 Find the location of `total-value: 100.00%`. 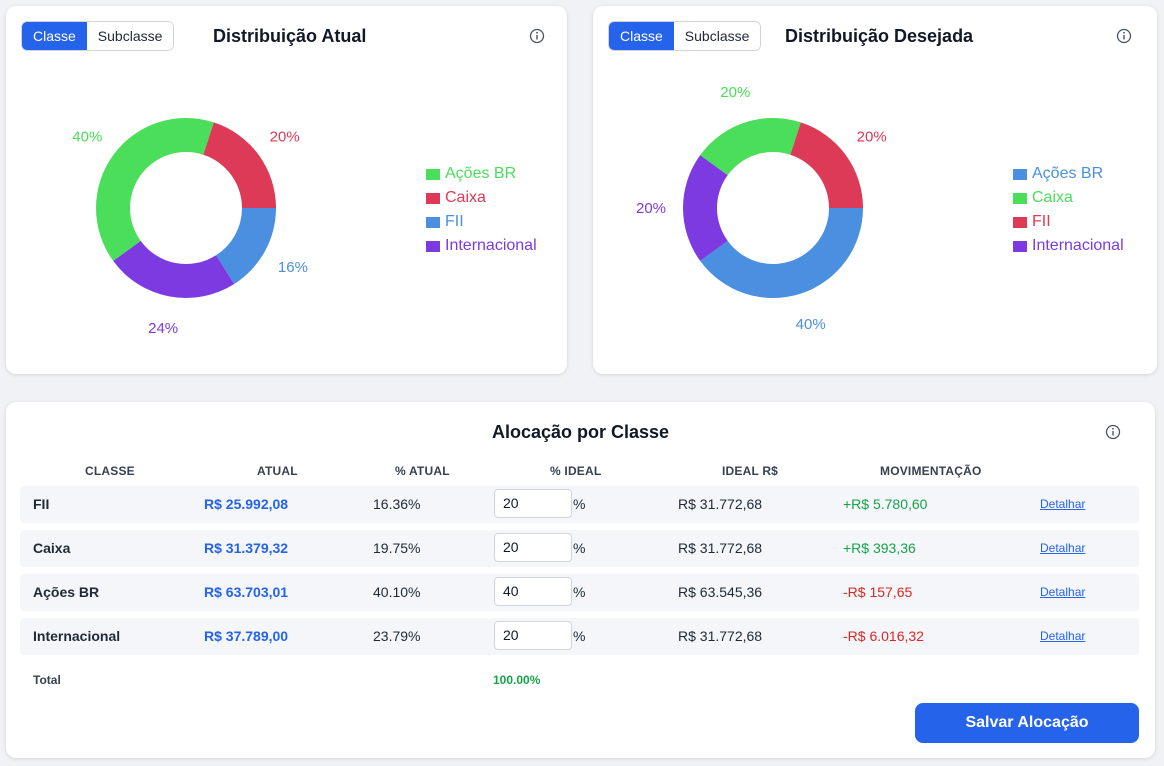

total-value: 100.00% is located at coordinates (517, 680).